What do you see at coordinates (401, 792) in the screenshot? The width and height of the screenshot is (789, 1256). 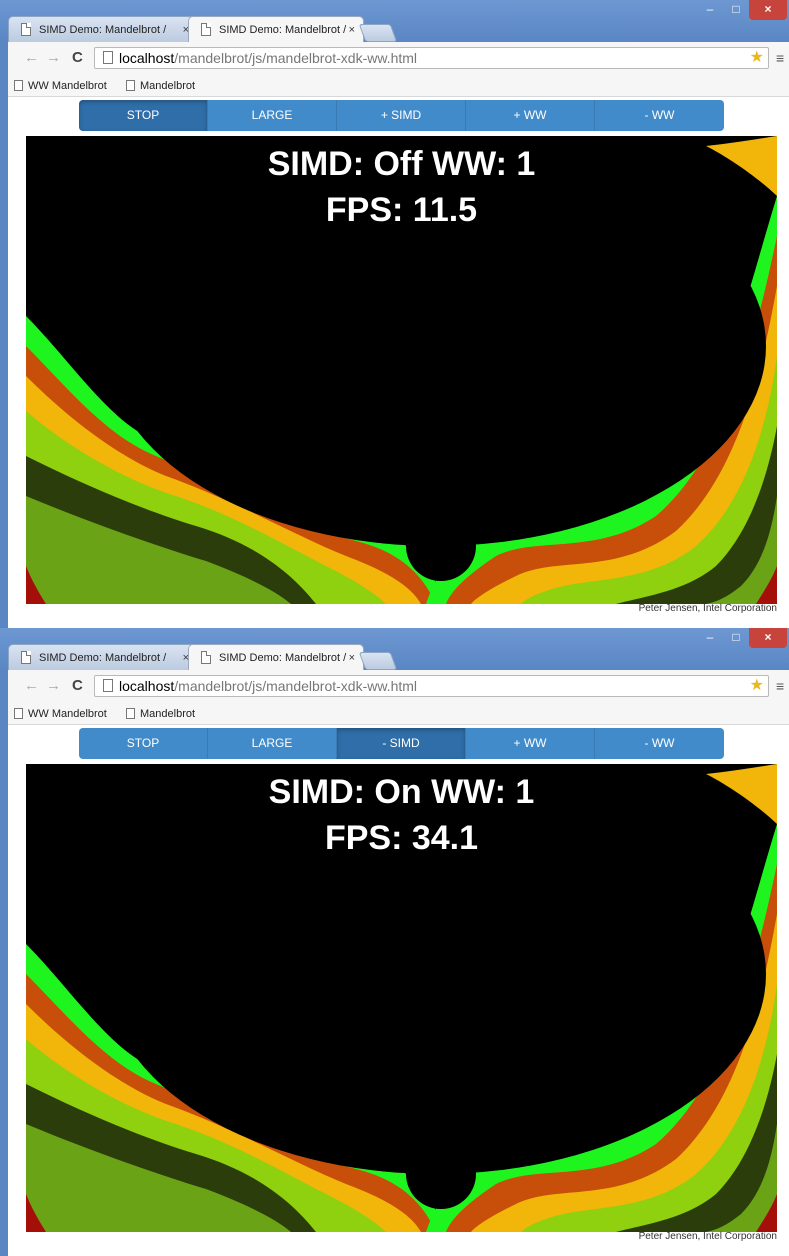 I see `status-overlay: SIMD: On WW: 1` at bounding box center [401, 792].